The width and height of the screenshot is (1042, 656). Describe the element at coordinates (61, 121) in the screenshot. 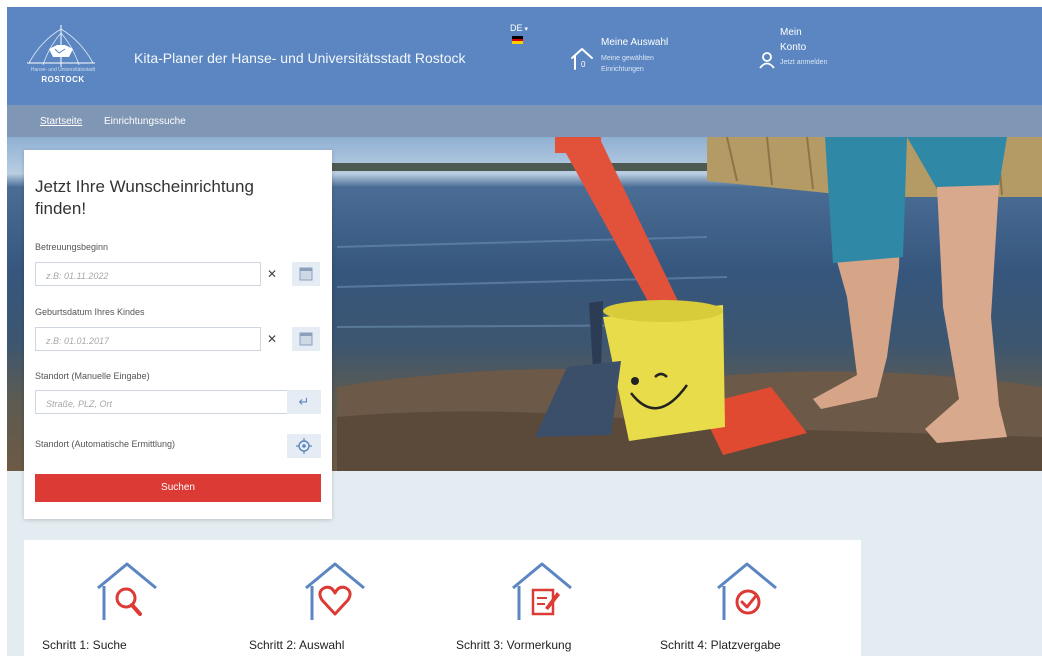

I see `nav-item-startseite: Startseite` at that location.